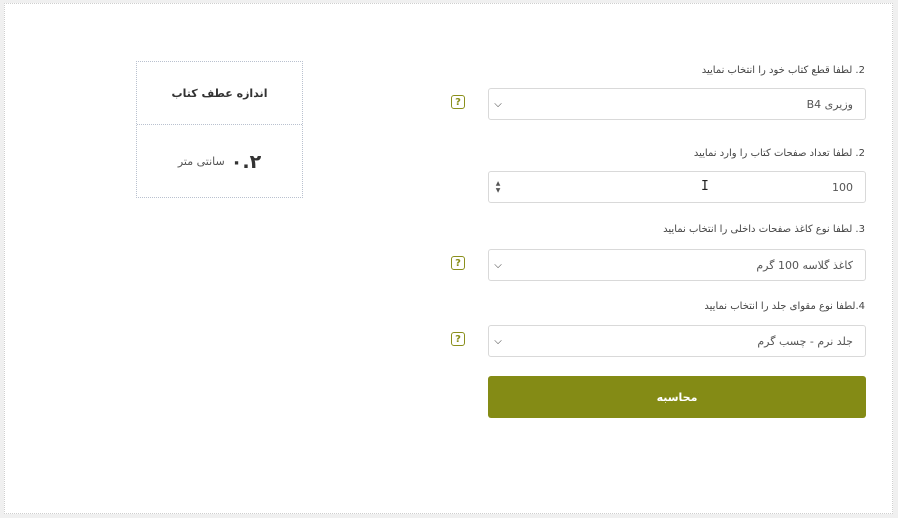 The image size is (898, 518). Describe the element at coordinates (783, 70) in the screenshot. I see `book-size-label: 2. لطفا قطع کتاب خود را انتخاب نمایید` at that location.